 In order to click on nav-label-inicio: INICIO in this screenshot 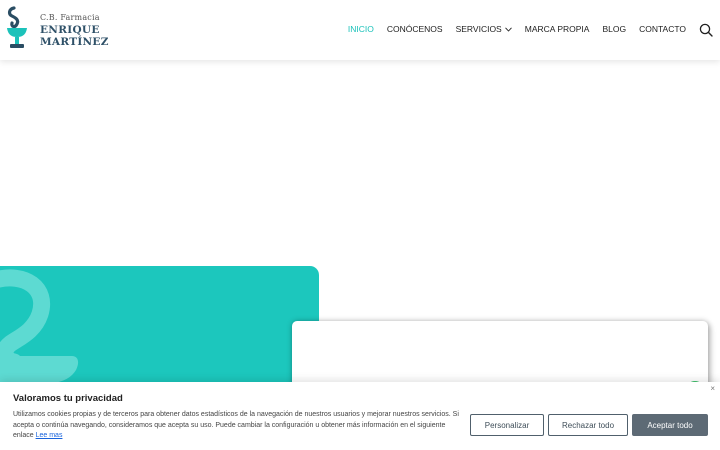, I will do `click(360, 29)`.